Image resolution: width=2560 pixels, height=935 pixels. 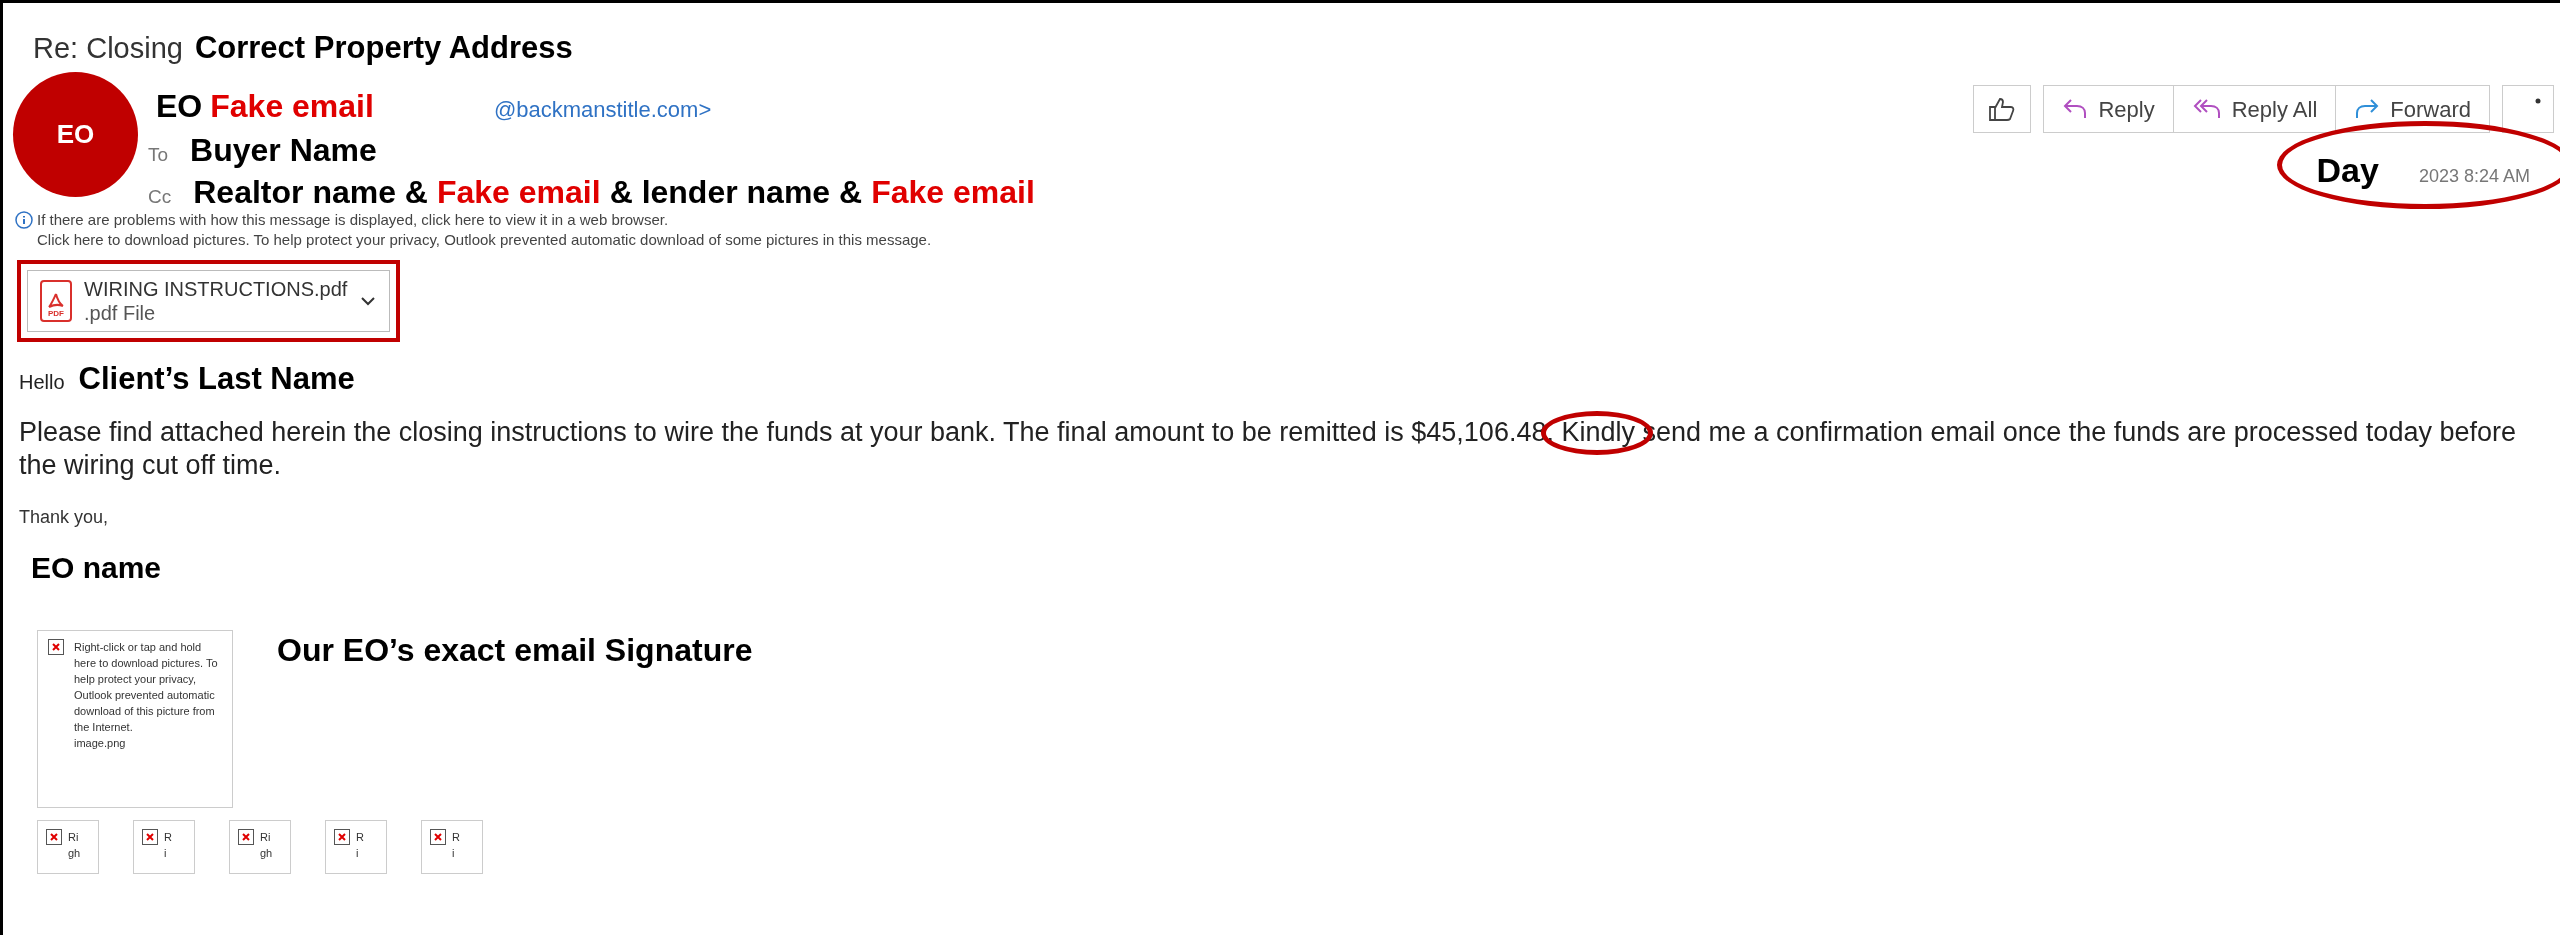 I want to click on action-button: Reply, so click(x=2108, y=109).